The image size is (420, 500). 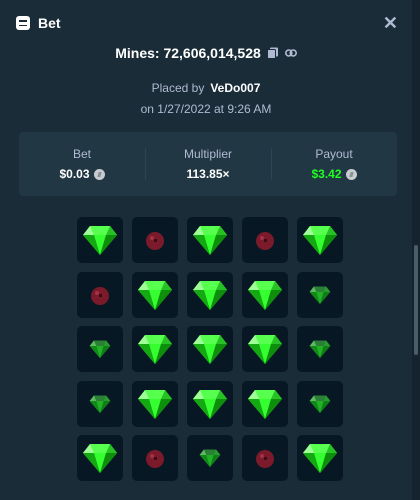 I want to click on mine-tile-r3-c3, so click(x=210, y=349).